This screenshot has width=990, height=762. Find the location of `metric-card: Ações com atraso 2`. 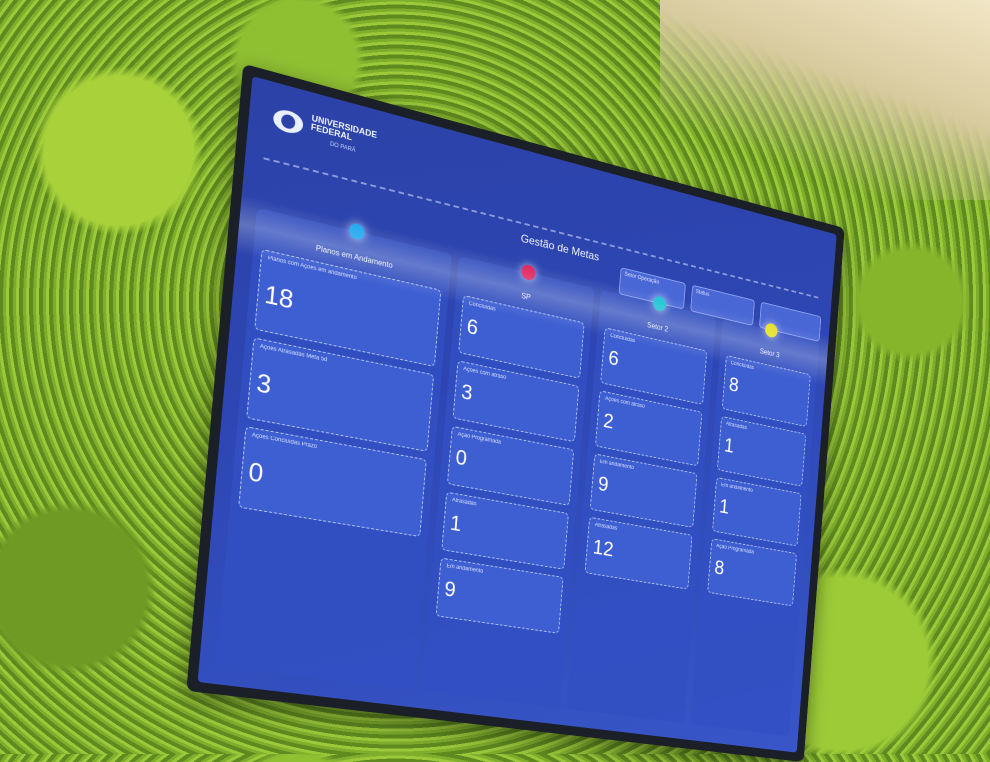

metric-card: Ações com atraso 2 is located at coordinates (649, 428).